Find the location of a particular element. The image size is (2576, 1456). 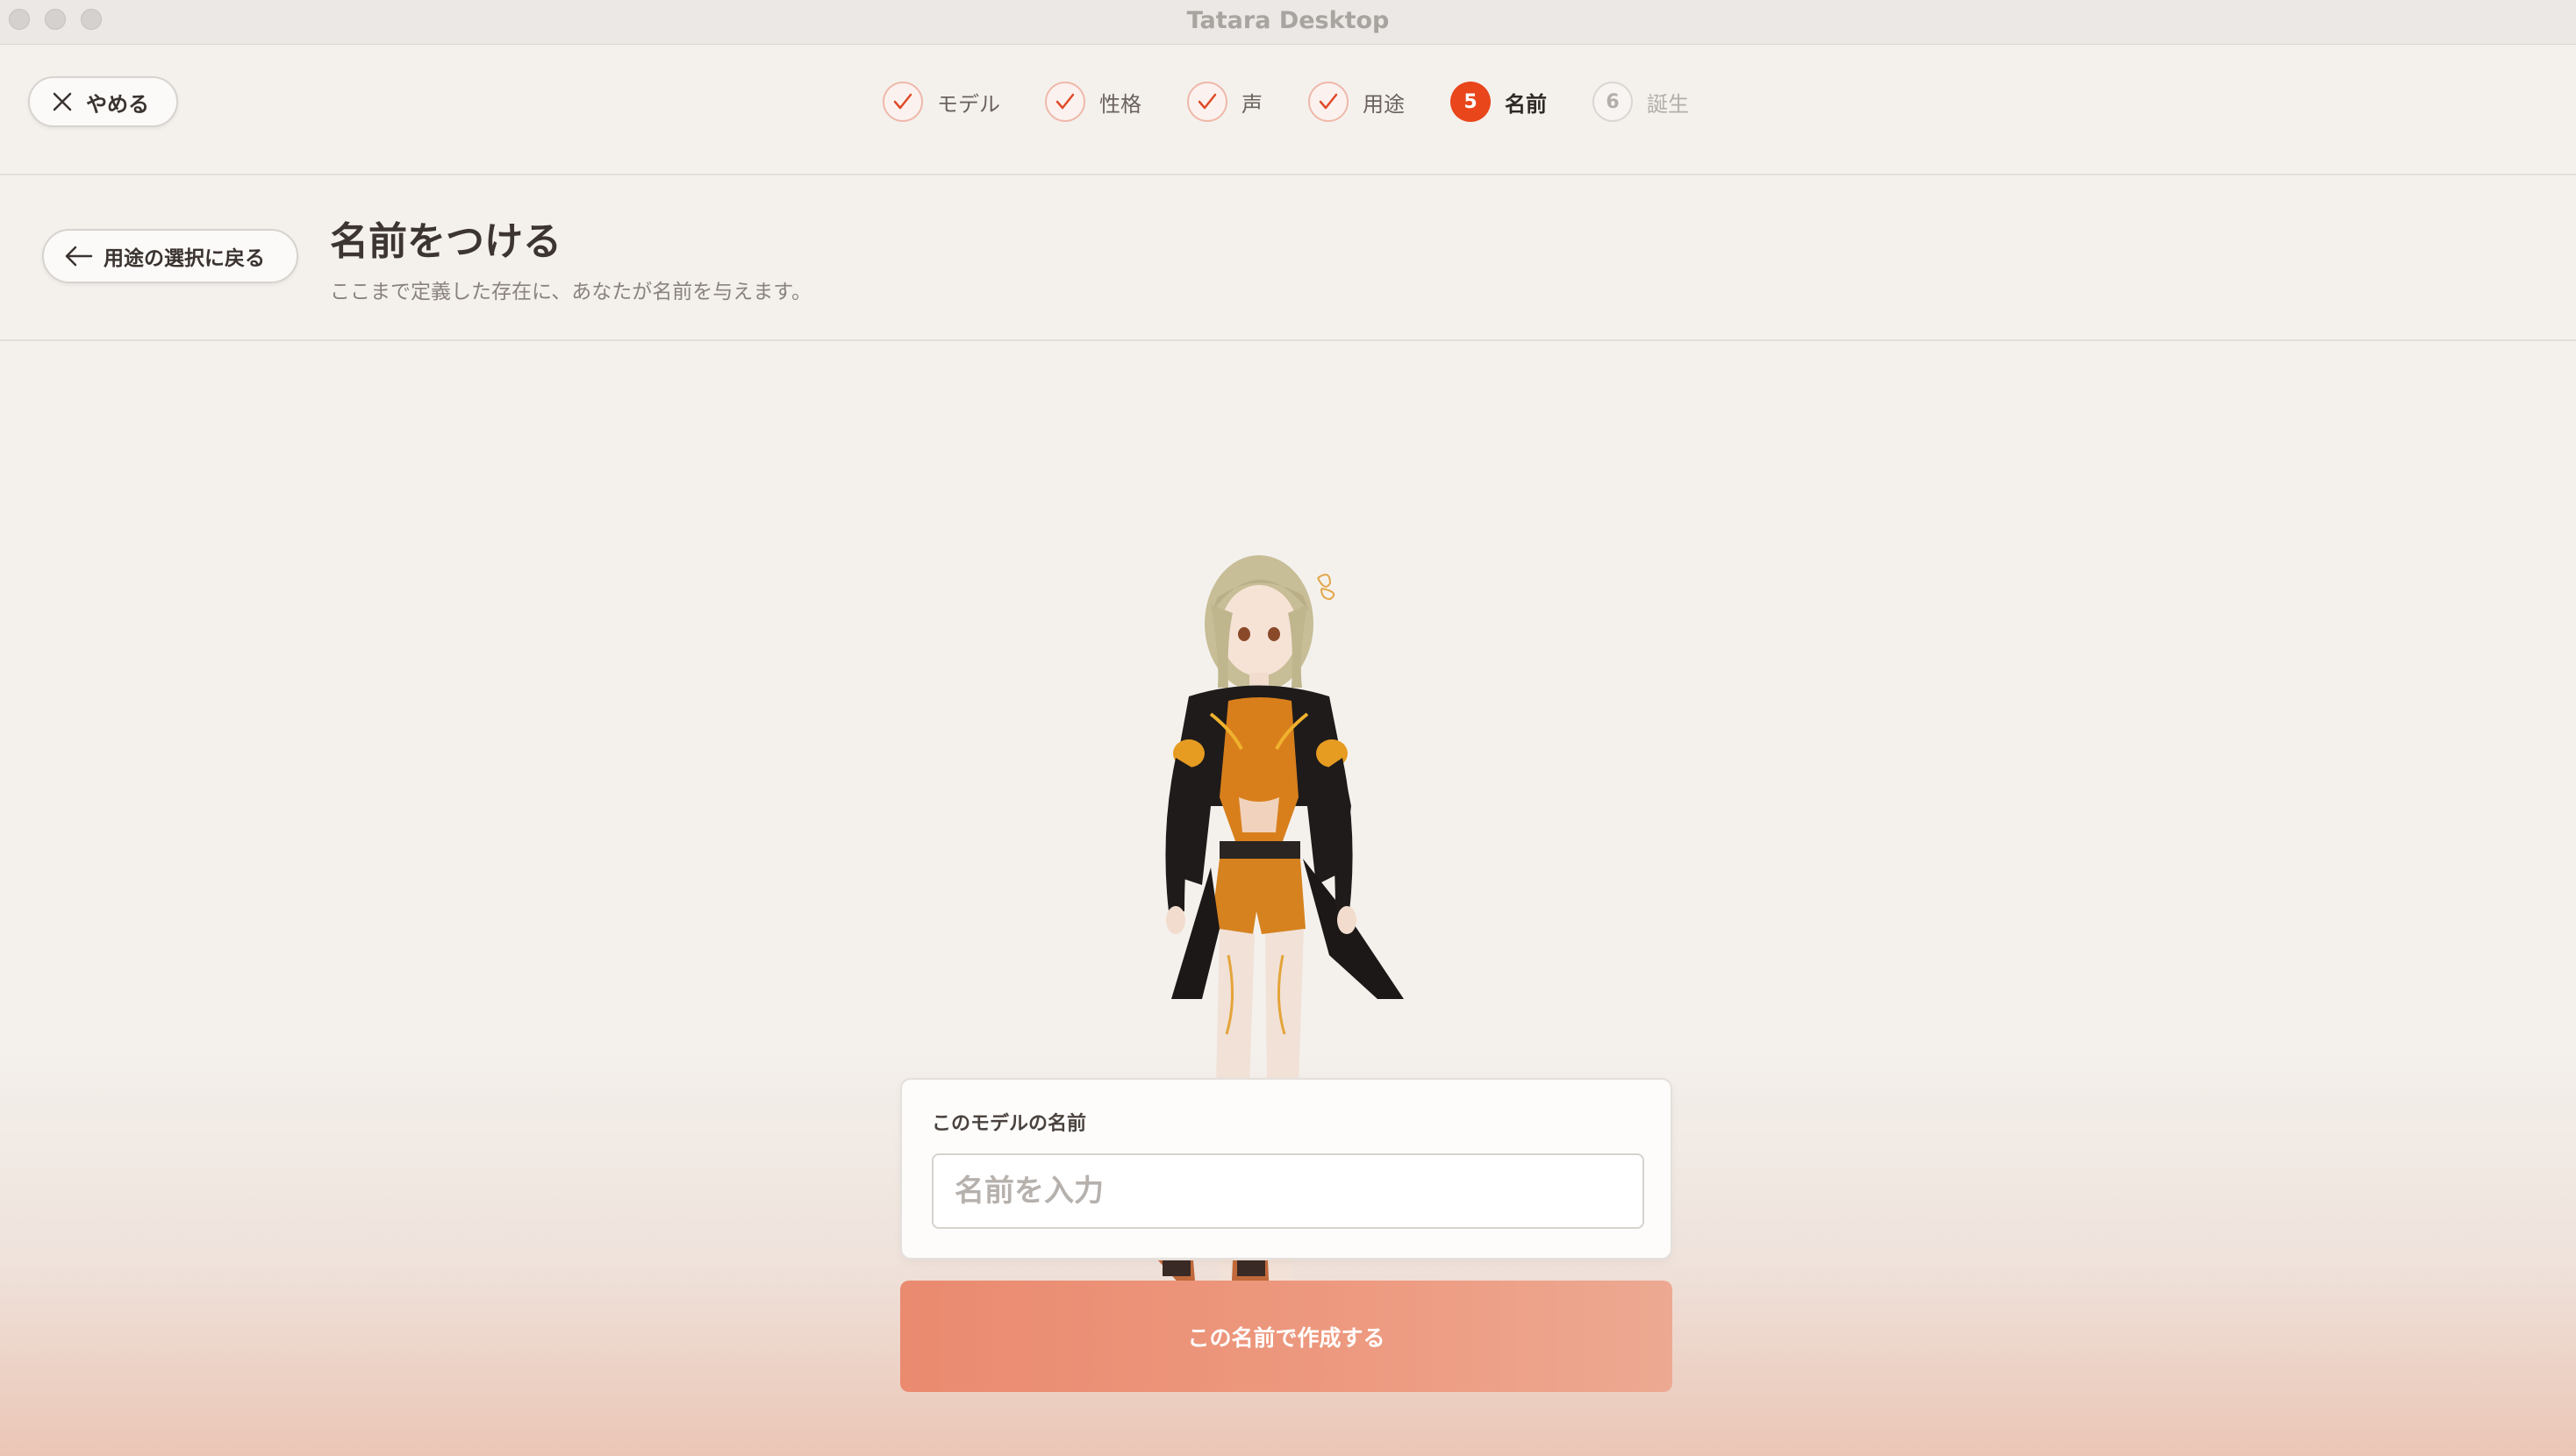

step-name: 5 名前 is located at coordinates (1498, 102).